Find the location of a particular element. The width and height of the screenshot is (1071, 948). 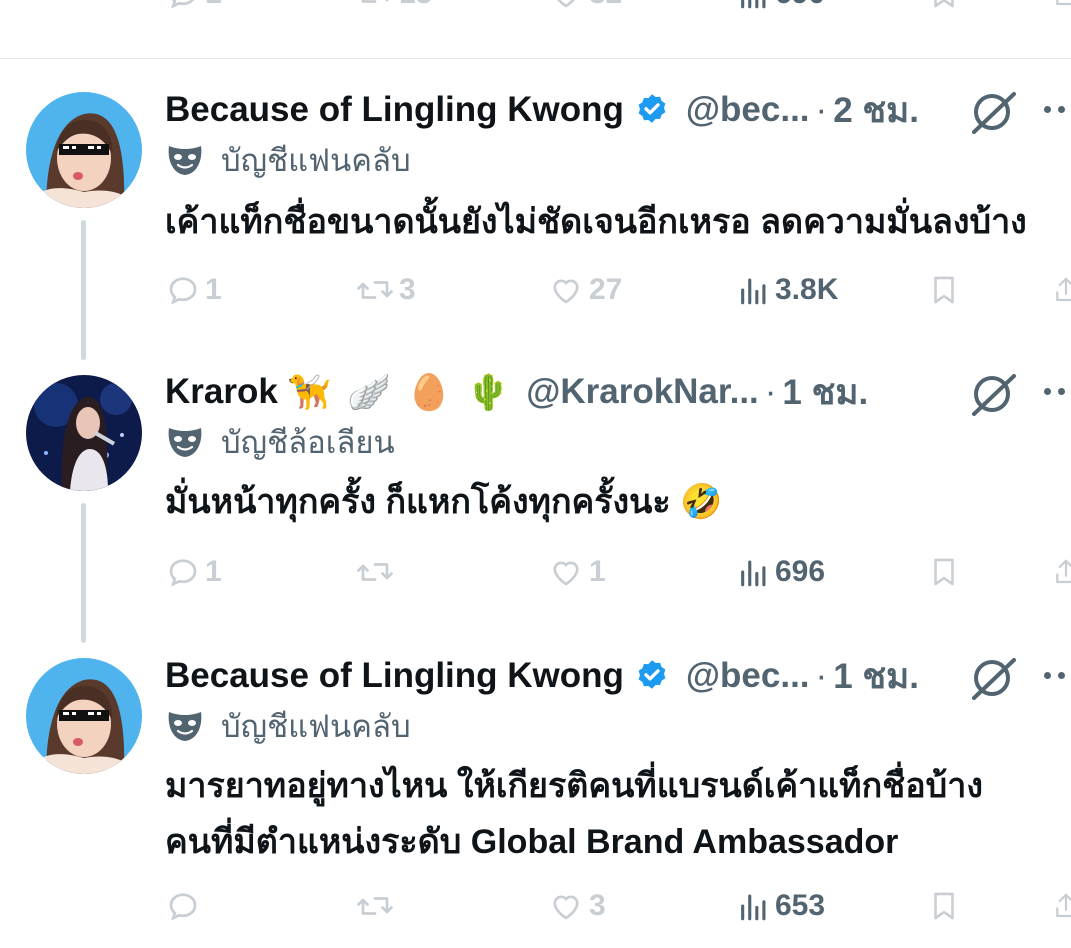

account-badge: บัญชีล้อเลียน is located at coordinates (280, 442).